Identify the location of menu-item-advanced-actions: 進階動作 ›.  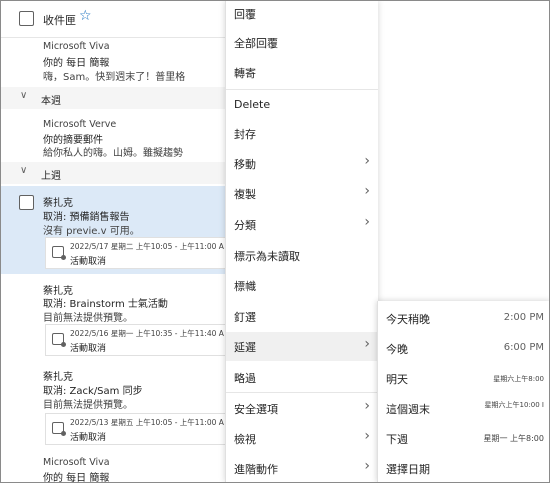
(302, 468).